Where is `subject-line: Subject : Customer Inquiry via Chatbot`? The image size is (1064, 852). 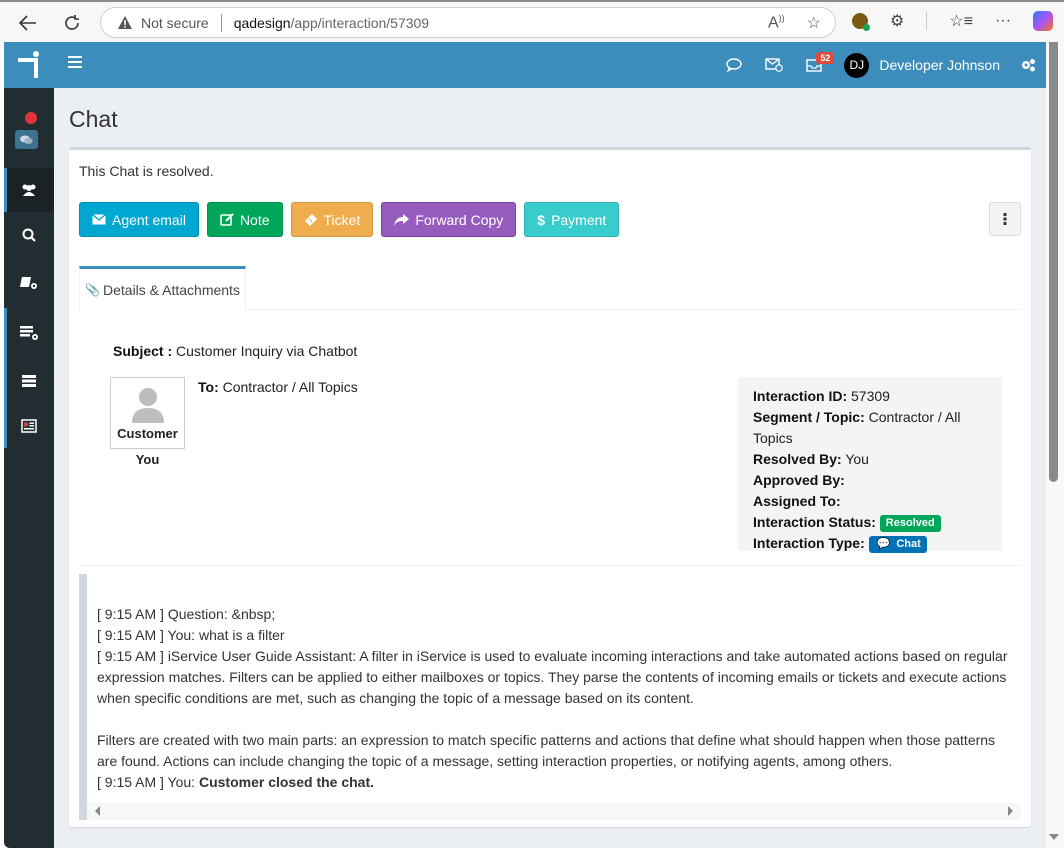
subject-line: Subject : Customer Inquiry via Chatbot is located at coordinates (235, 351).